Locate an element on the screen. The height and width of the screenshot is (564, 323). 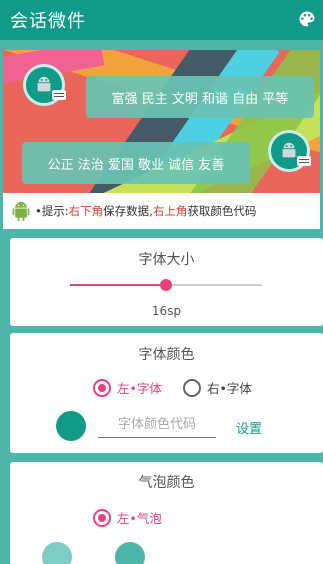
radio-right-font-label: 右•字体 is located at coordinates (229, 388).